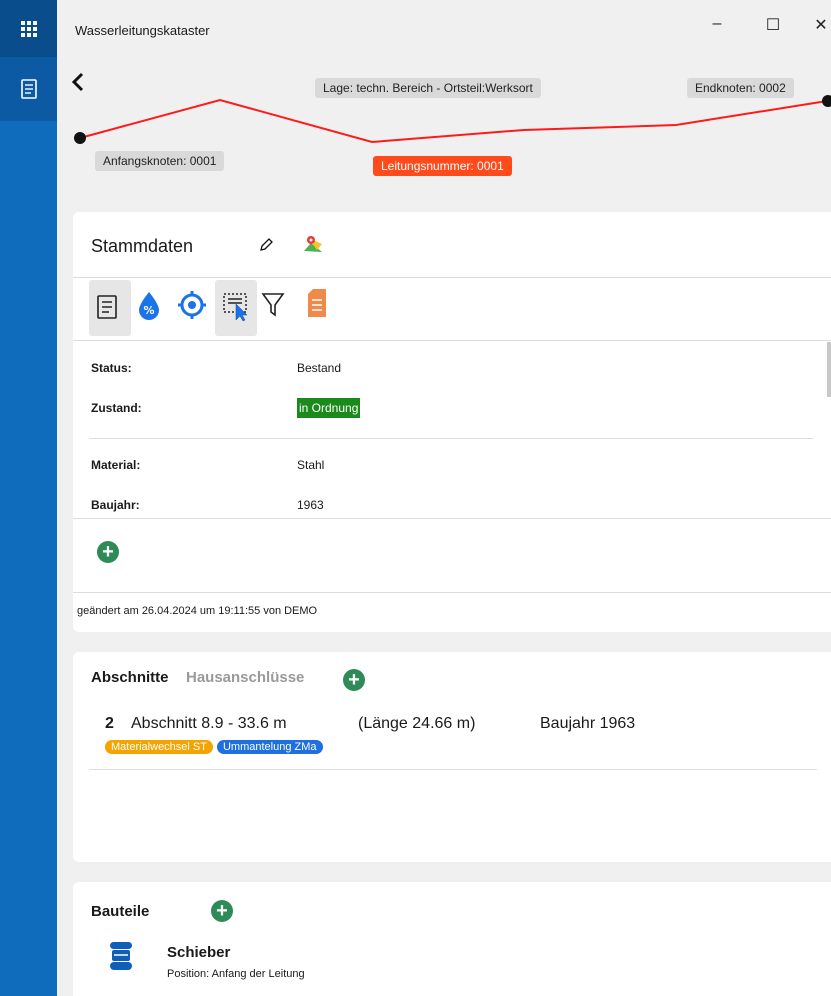 The width and height of the screenshot is (831, 996). I want to click on select-cursor-icon, so click(235, 307).